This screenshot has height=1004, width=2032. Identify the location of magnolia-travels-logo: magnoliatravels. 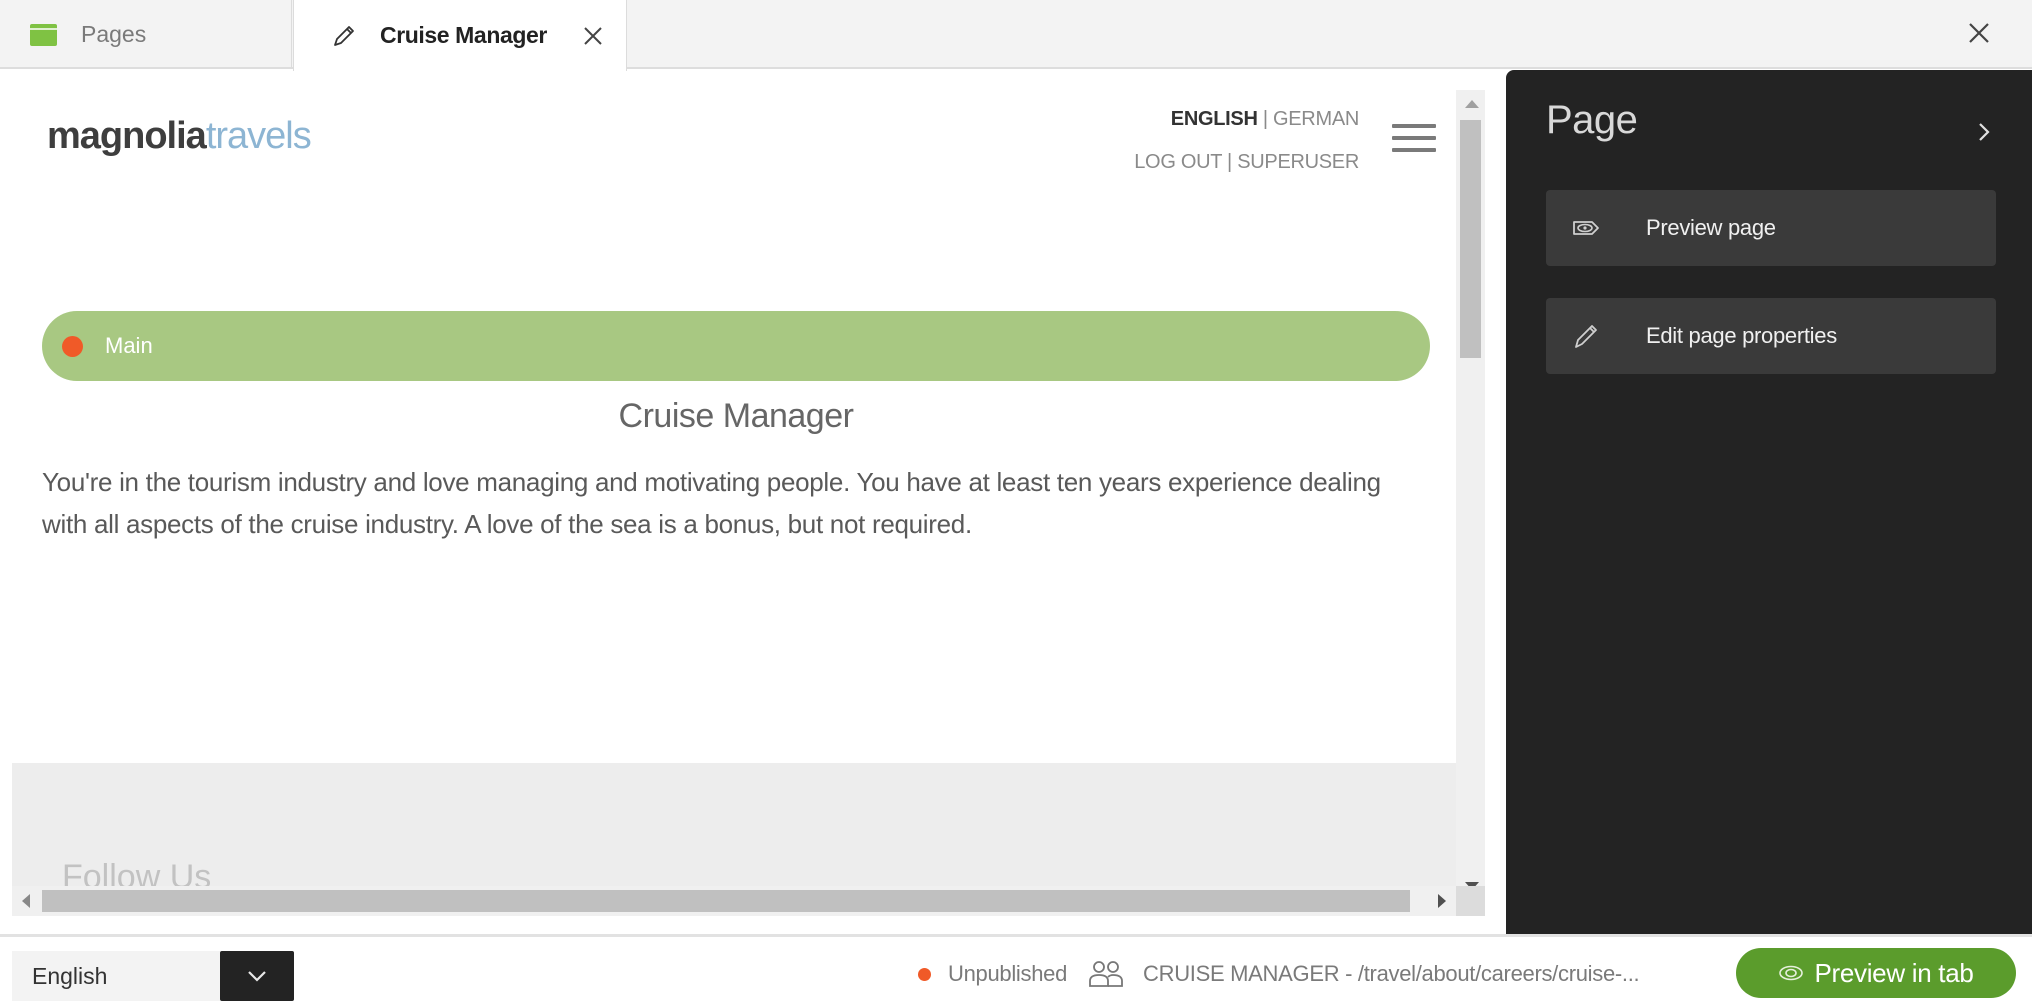
(179, 136).